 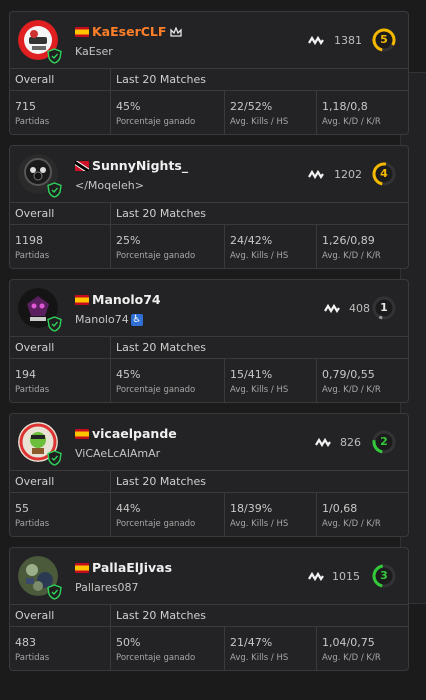 I want to click on kd-kr-stat: 1/0,68 Avg. K/D / K/R, so click(x=362, y=514).